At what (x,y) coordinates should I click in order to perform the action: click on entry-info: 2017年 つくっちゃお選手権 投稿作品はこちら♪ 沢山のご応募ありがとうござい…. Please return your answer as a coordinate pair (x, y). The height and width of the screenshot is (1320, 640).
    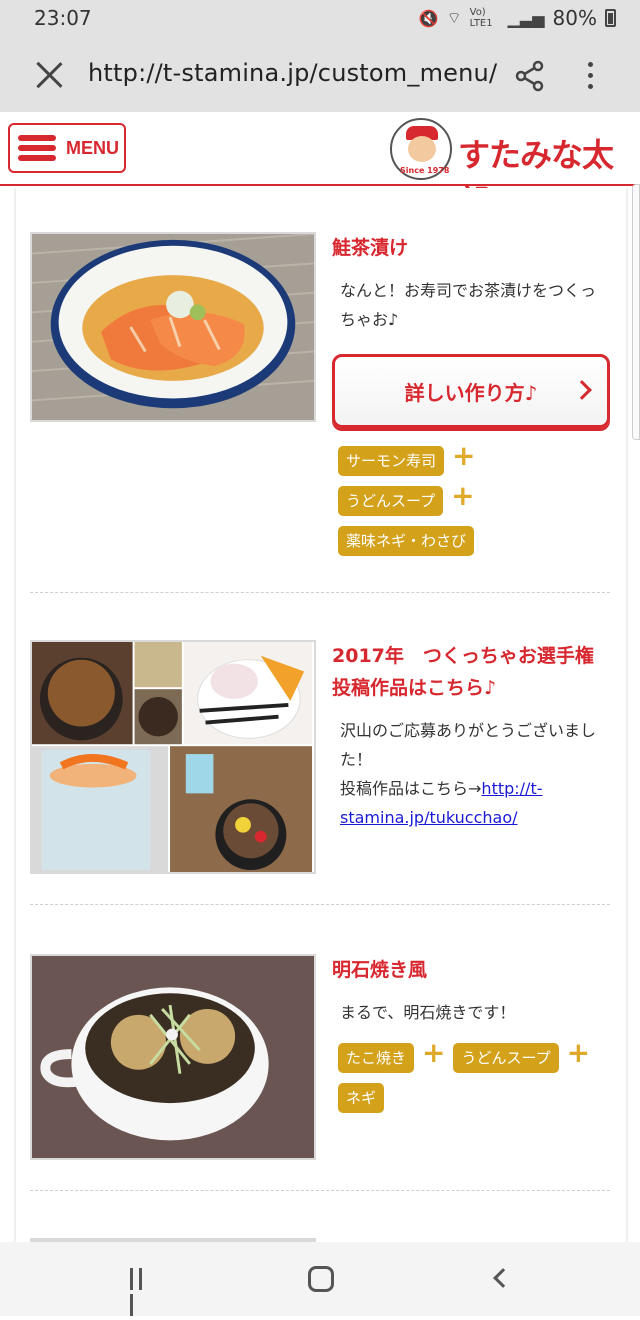
    Looking at the image, I should click on (472, 736).